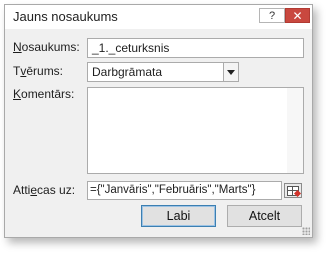 This screenshot has width=331, height=253. Describe the element at coordinates (195, 48) in the screenshot. I see `name-field: _1._ceturksnis` at that location.